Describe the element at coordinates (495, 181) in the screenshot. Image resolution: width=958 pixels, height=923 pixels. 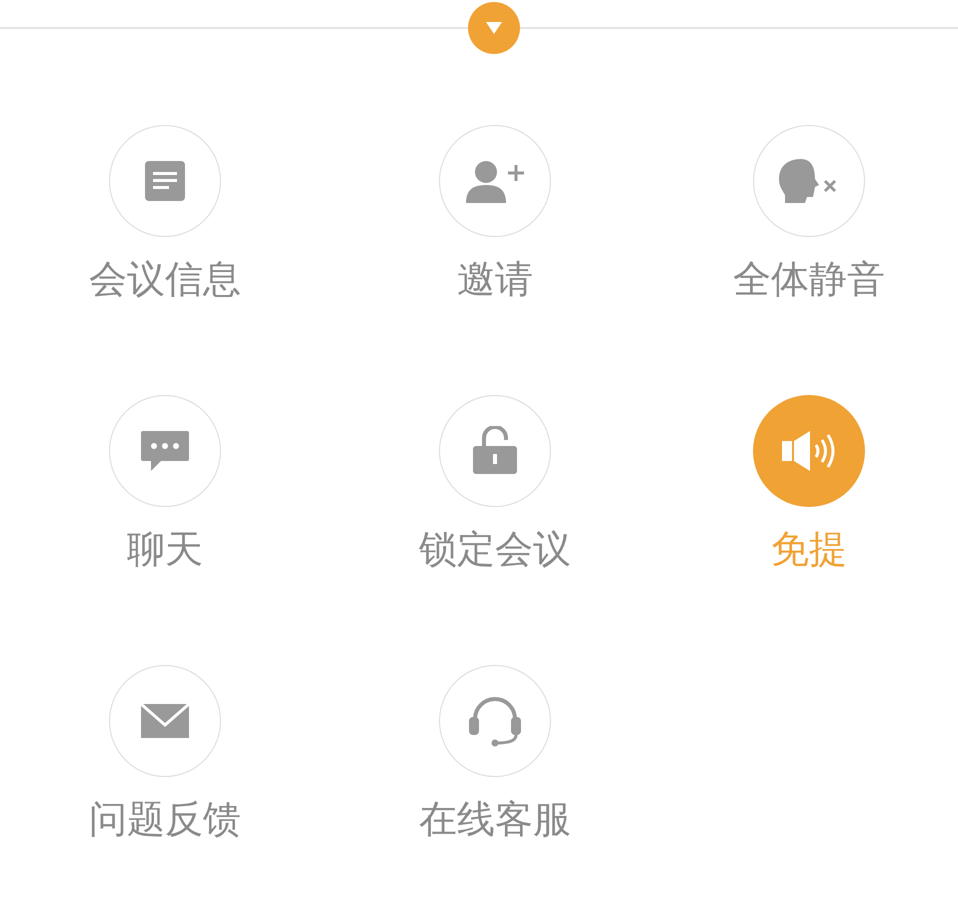
I see `add-person-icon` at that location.